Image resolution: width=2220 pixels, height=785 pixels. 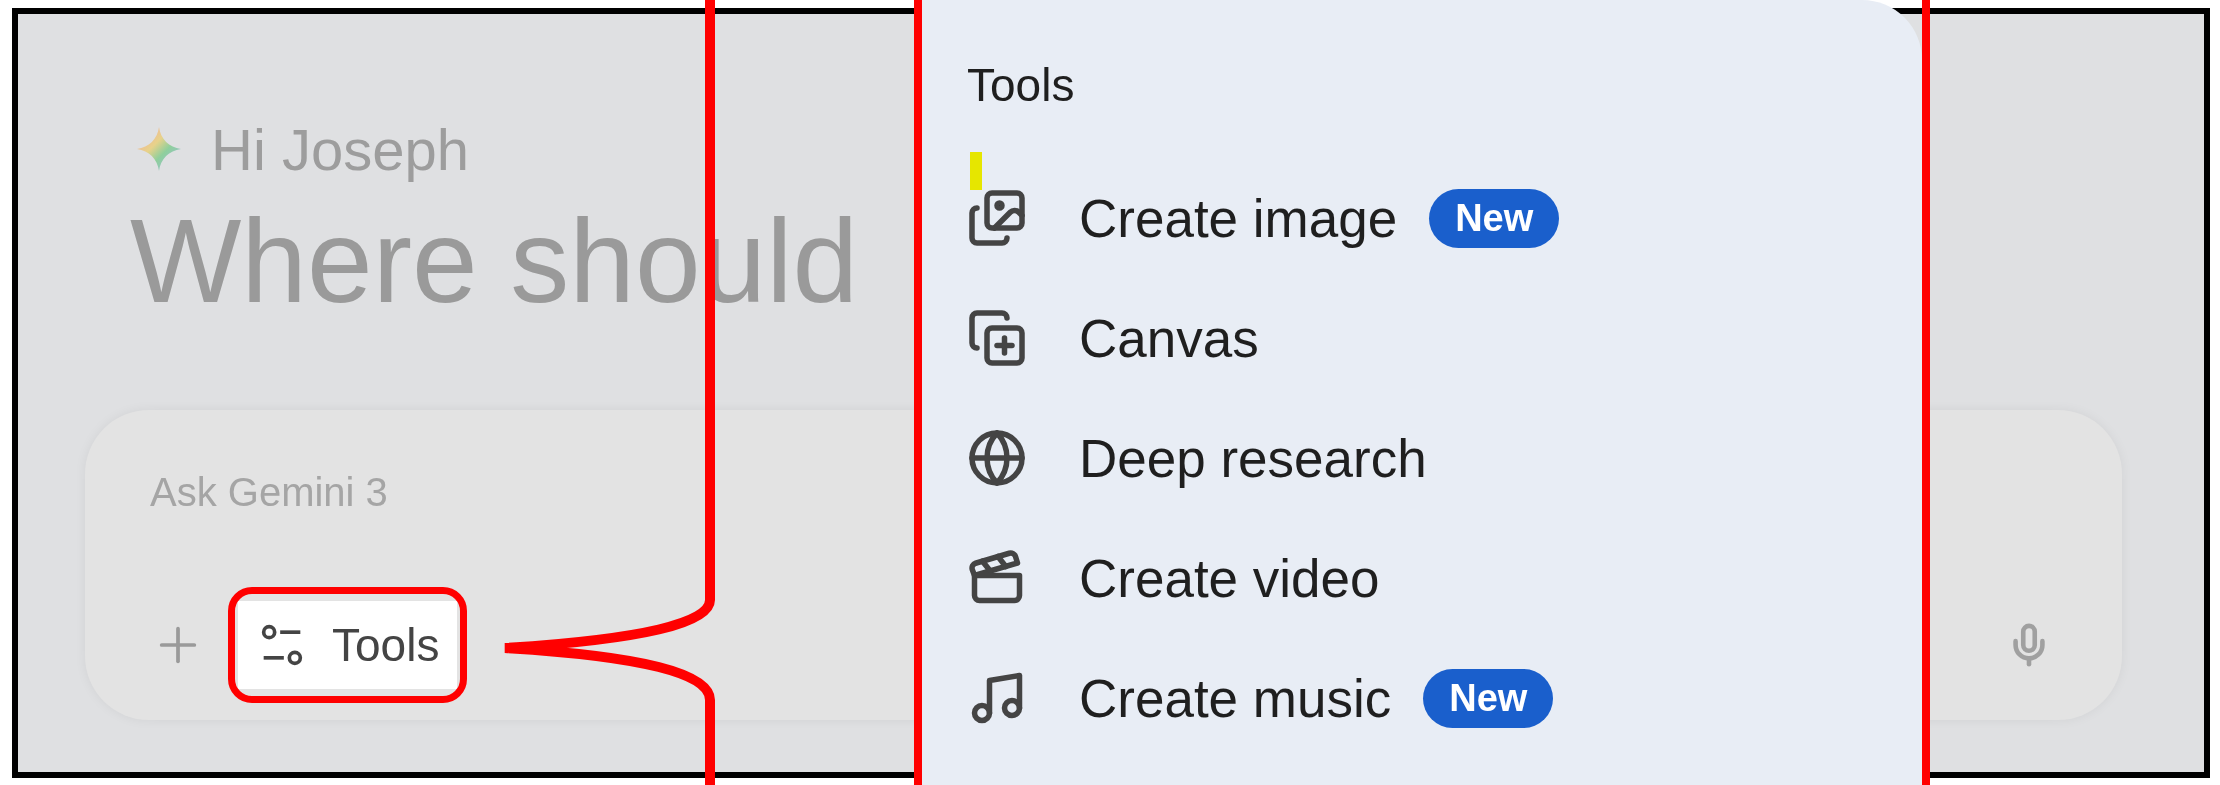 What do you see at coordinates (269, 493) in the screenshot?
I see `input-placeholder: Ask Gemini 3` at bounding box center [269, 493].